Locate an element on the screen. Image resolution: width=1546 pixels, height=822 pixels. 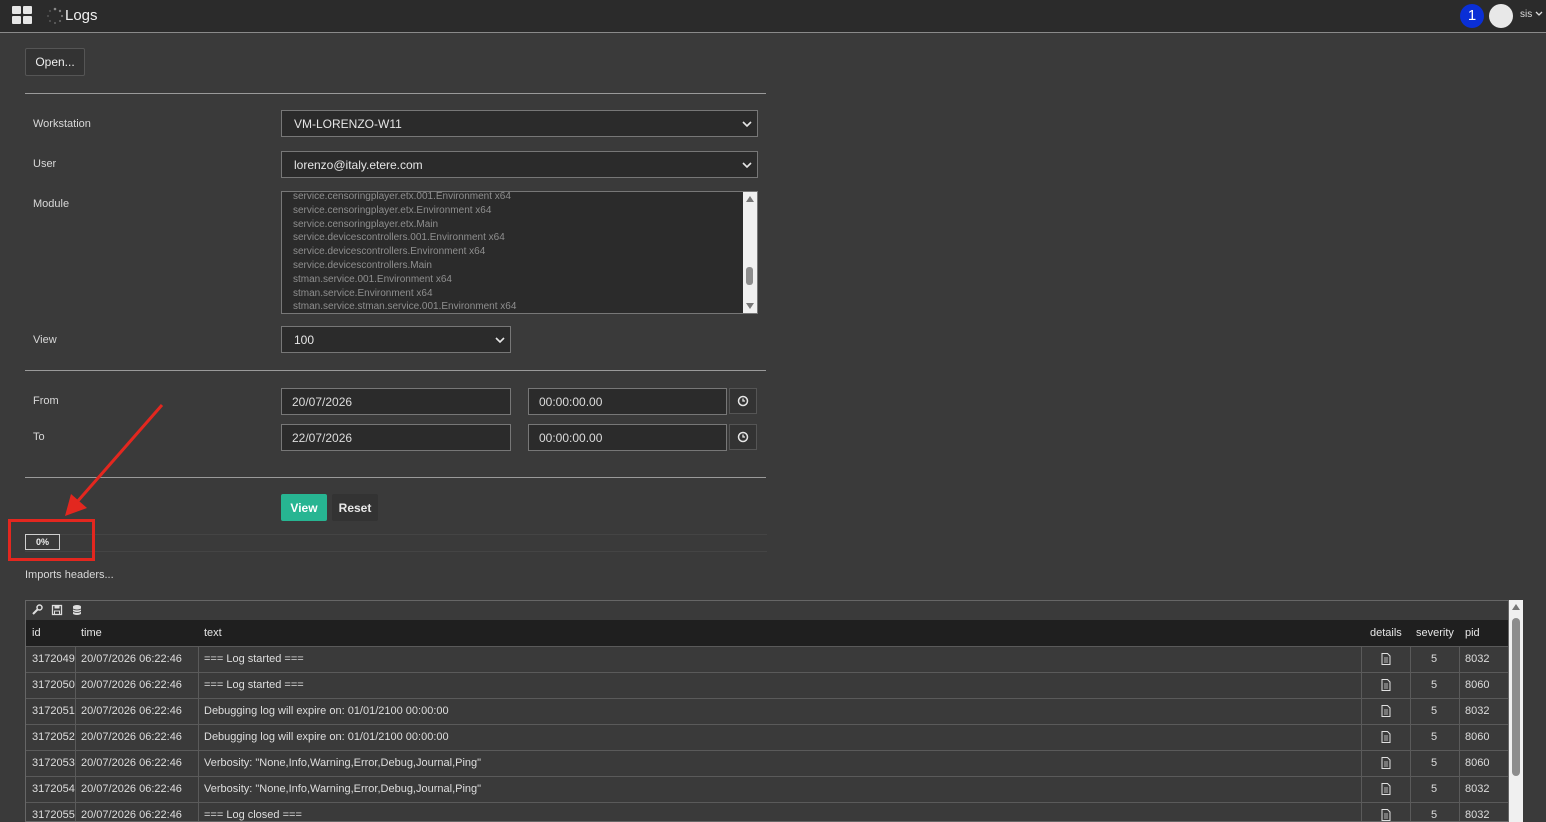
avatar is located at coordinates (1501, 16).